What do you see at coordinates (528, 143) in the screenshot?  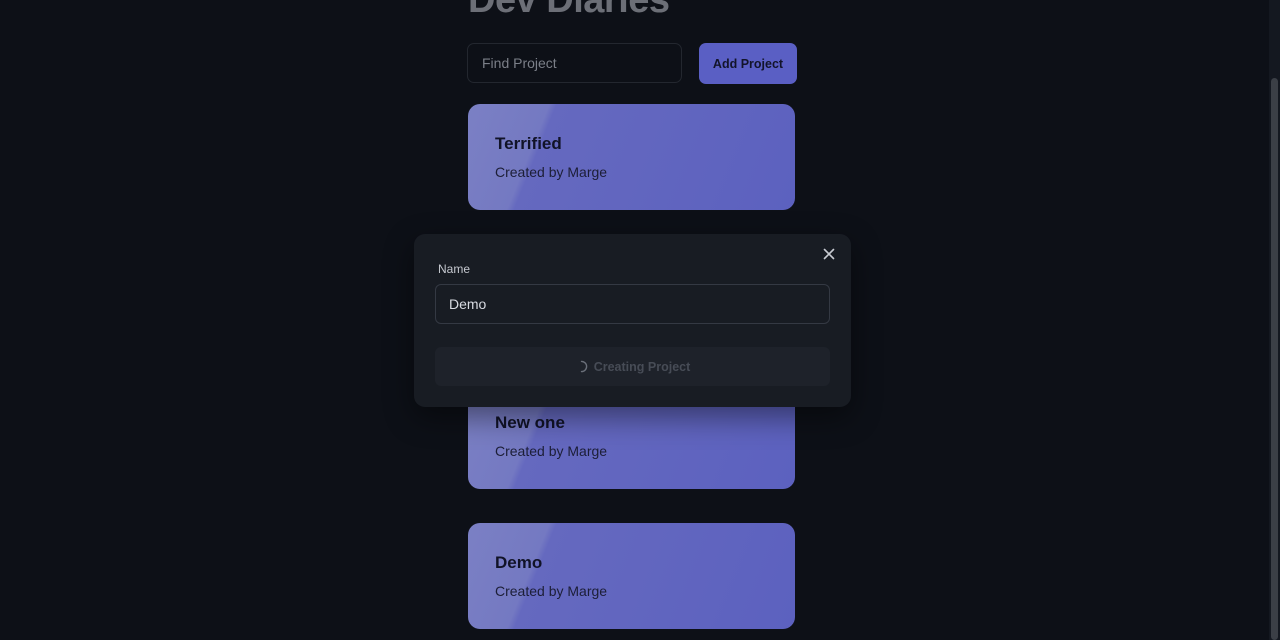 I see `project-title: Terrified` at bounding box center [528, 143].